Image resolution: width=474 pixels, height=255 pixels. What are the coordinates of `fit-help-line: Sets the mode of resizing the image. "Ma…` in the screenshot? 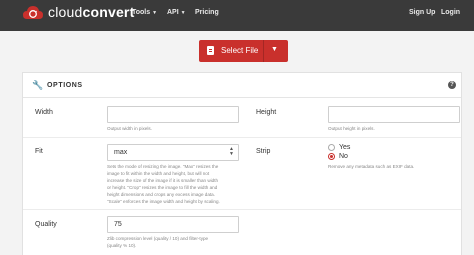 It's located at (163, 166).